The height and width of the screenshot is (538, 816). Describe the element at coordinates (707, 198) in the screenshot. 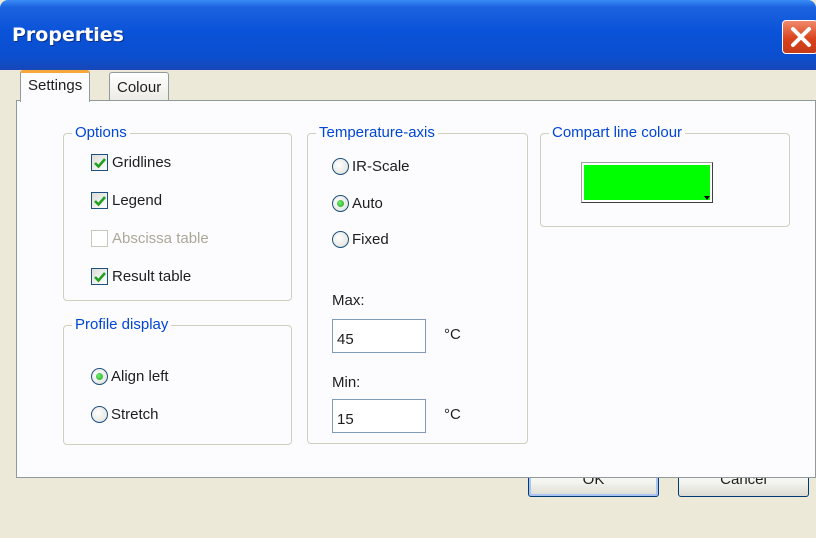

I see `dropdown-arrow-icon` at that location.